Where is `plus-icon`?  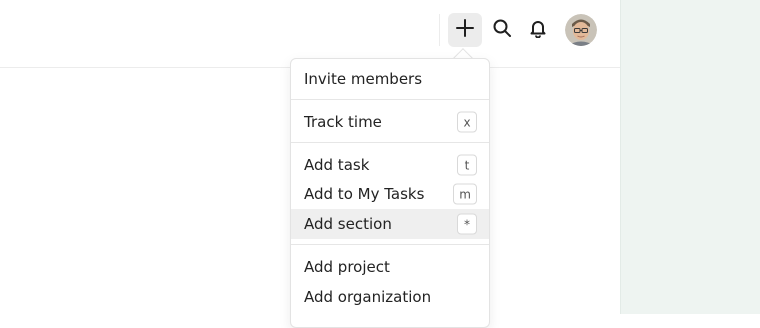 plus-icon is located at coordinates (465, 30).